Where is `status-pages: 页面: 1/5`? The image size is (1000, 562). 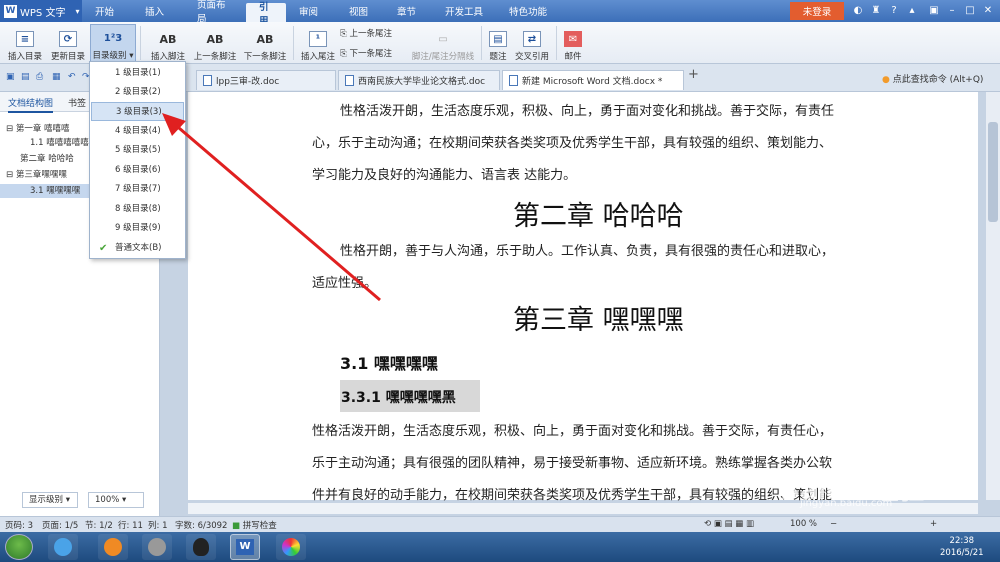 status-pages: 页面: 1/5 is located at coordinates (60, 526).